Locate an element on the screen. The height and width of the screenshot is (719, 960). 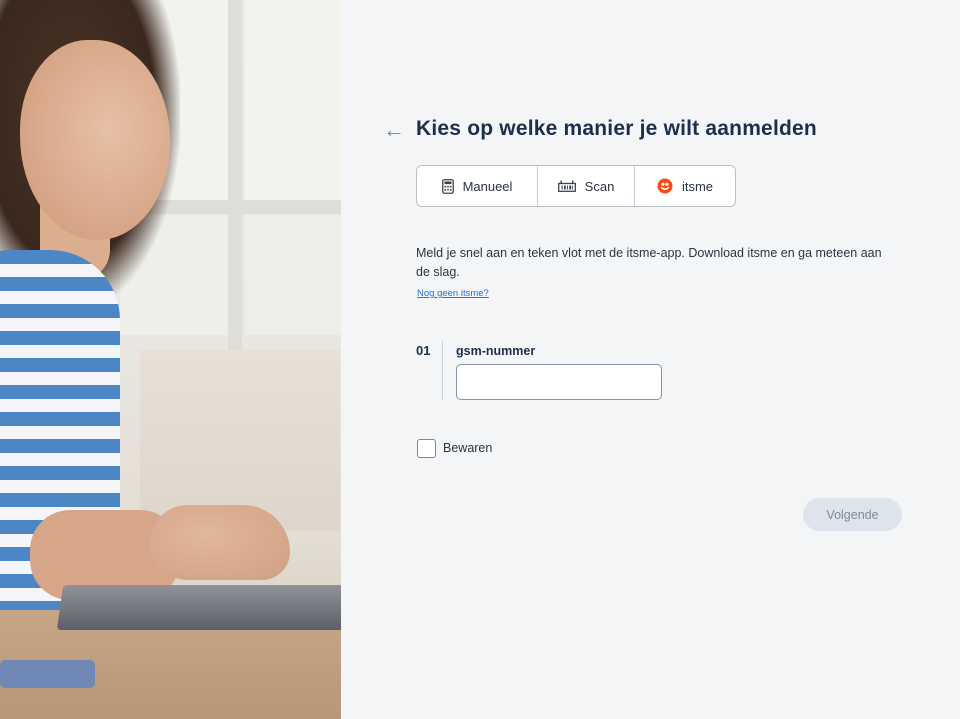
tab-itsme: itsme is located at coordinates (685, 186).